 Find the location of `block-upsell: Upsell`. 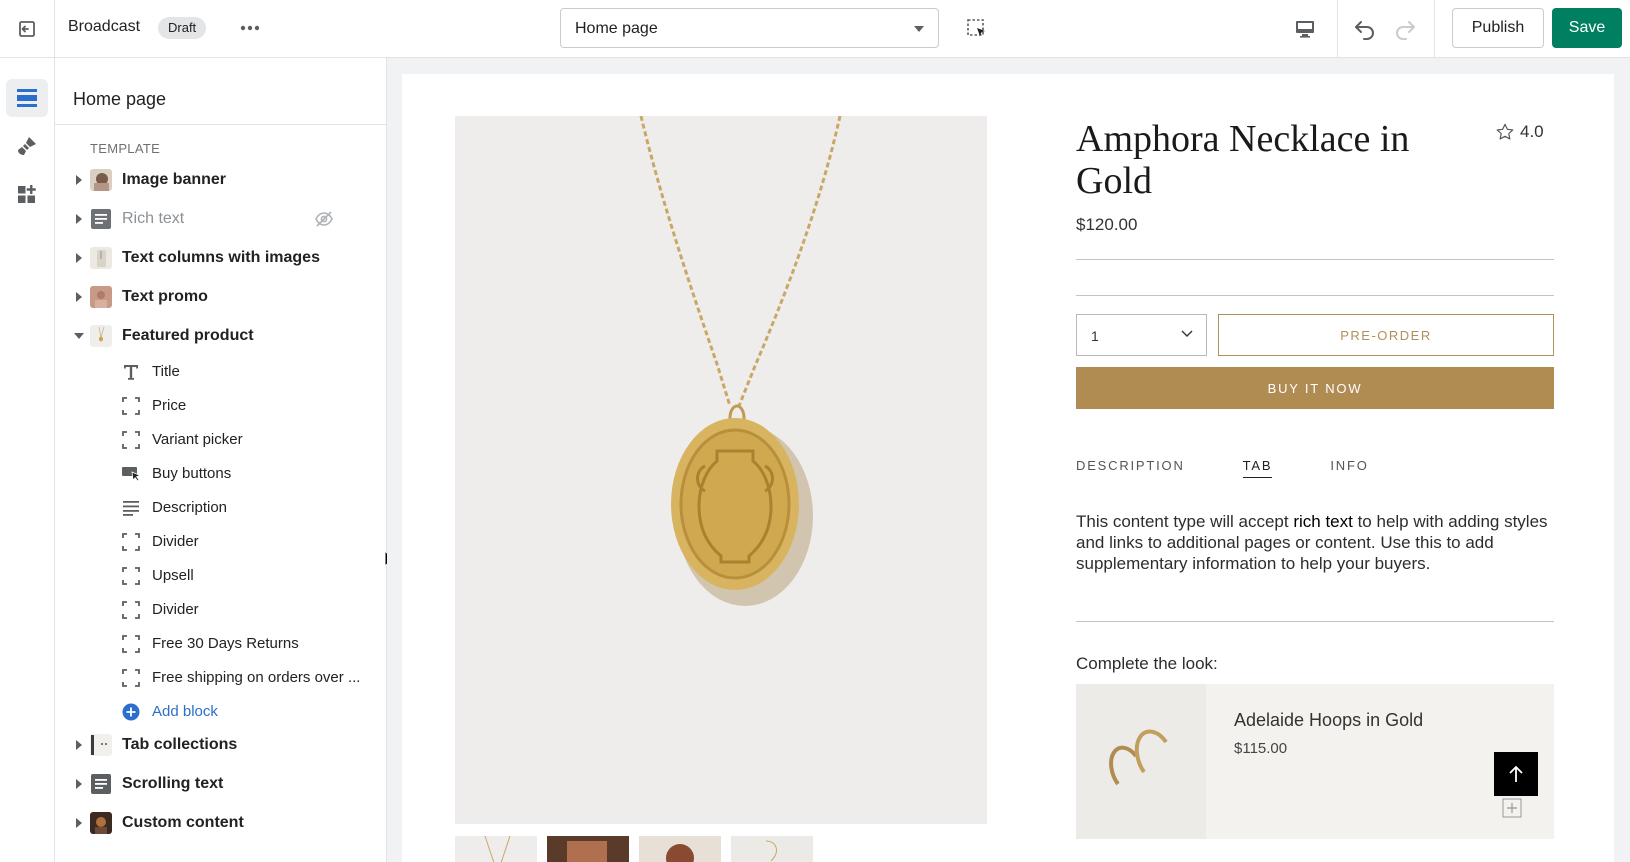

block-upsell: Upsell is located at coordinates (220, 575).